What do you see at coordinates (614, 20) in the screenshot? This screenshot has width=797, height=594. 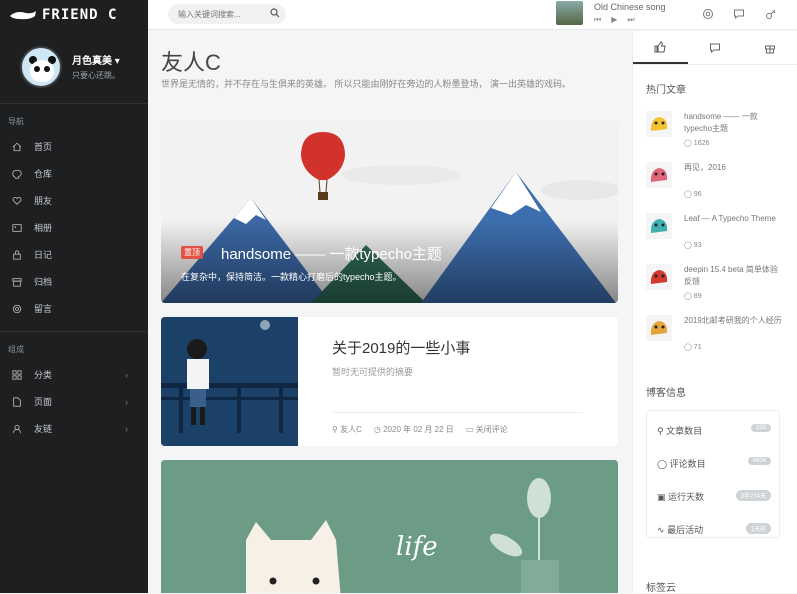 I see `play-icon: ▶` at bounding box center [614, 20].